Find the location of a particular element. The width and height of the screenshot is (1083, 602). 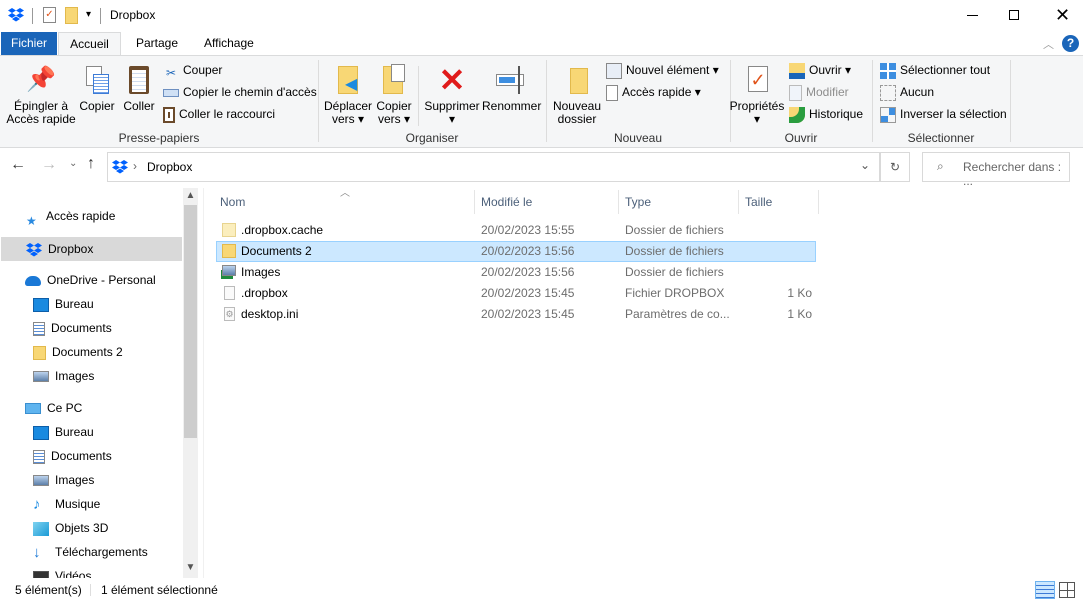

file-name: .dropbox is located at coordinates (264, 293).